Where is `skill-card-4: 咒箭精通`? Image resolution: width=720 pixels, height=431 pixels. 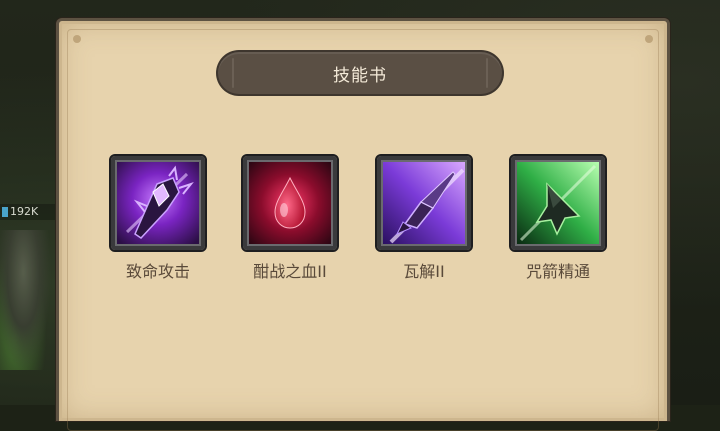 skill-card-4: 咒箭精通 is located at coordinates (558, 218).